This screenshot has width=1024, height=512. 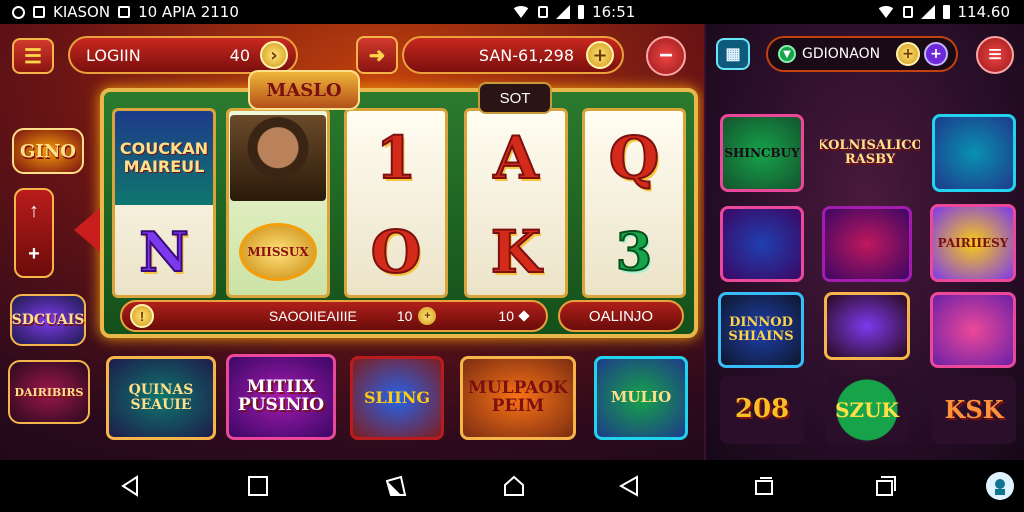 I want to click on assistant-button, so click(x=1000, y=486).